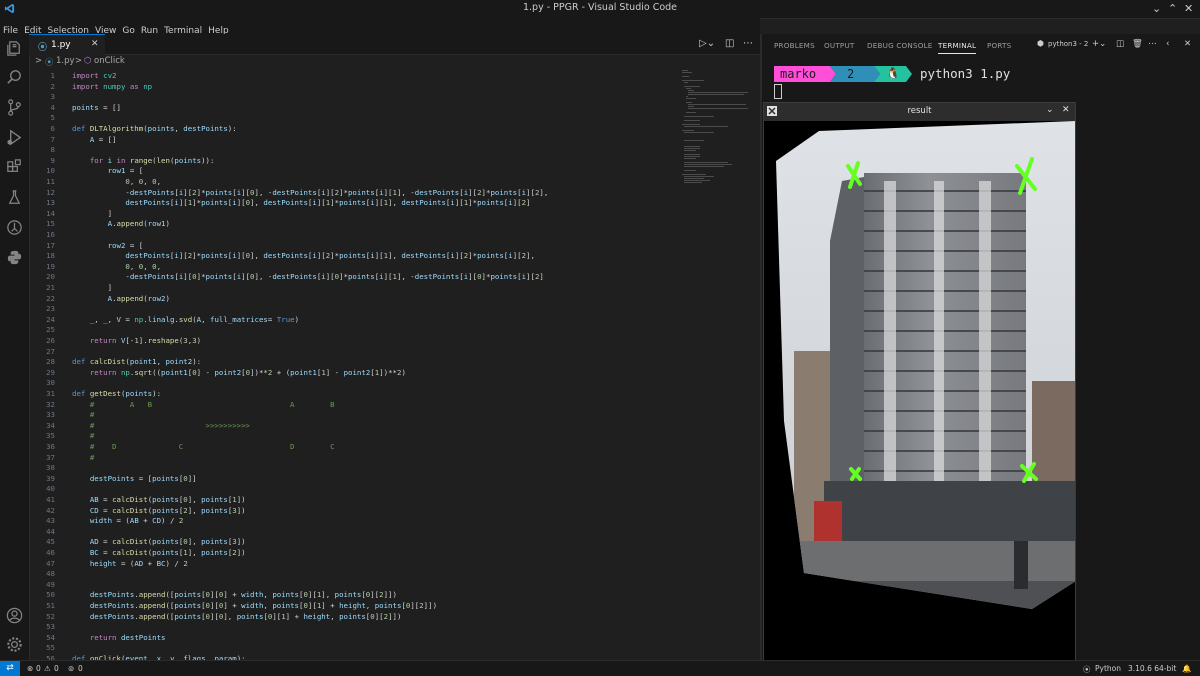 Image resolution: width=1200 pixels, height=676 pixels. What do you see at coordinates (71, 668) in the screenshot?
I see `ports-icon: ⊚` at bounding box center [71, 668].